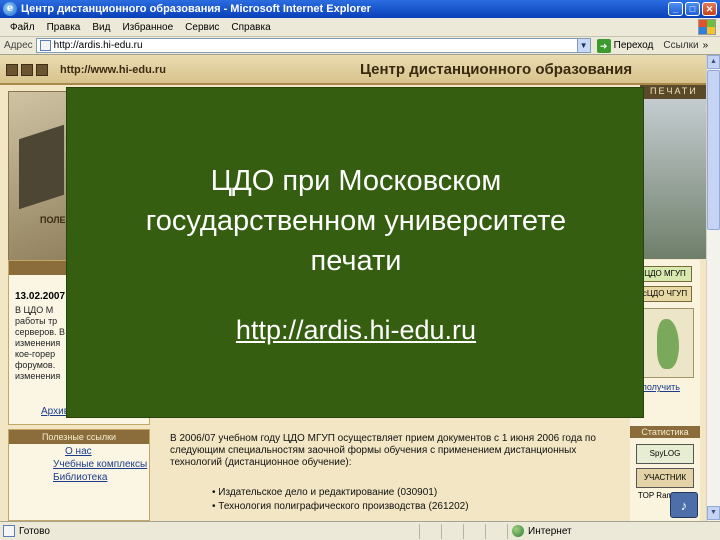 This screenshot has height=540, width=720. Describe the element at coordinates (356, 181) in the screenshot. I see `overlay-title-line: ЦДО при Московском` at that location.